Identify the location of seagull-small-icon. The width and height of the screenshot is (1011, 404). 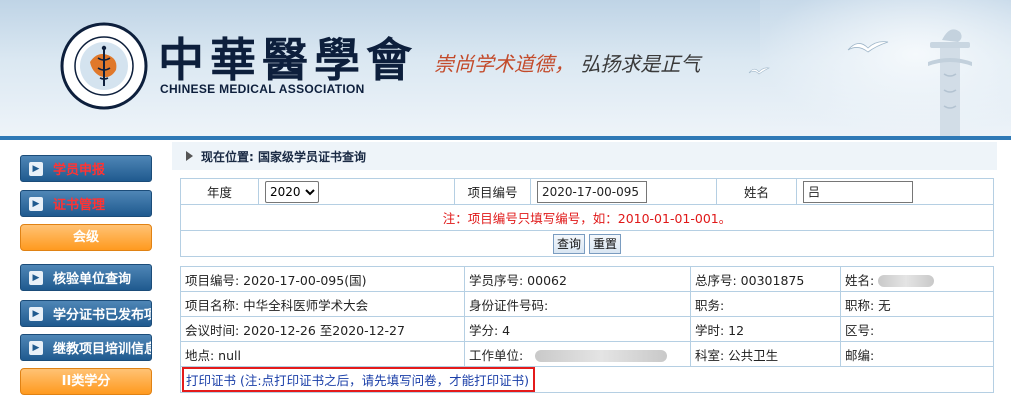
(759, 71).